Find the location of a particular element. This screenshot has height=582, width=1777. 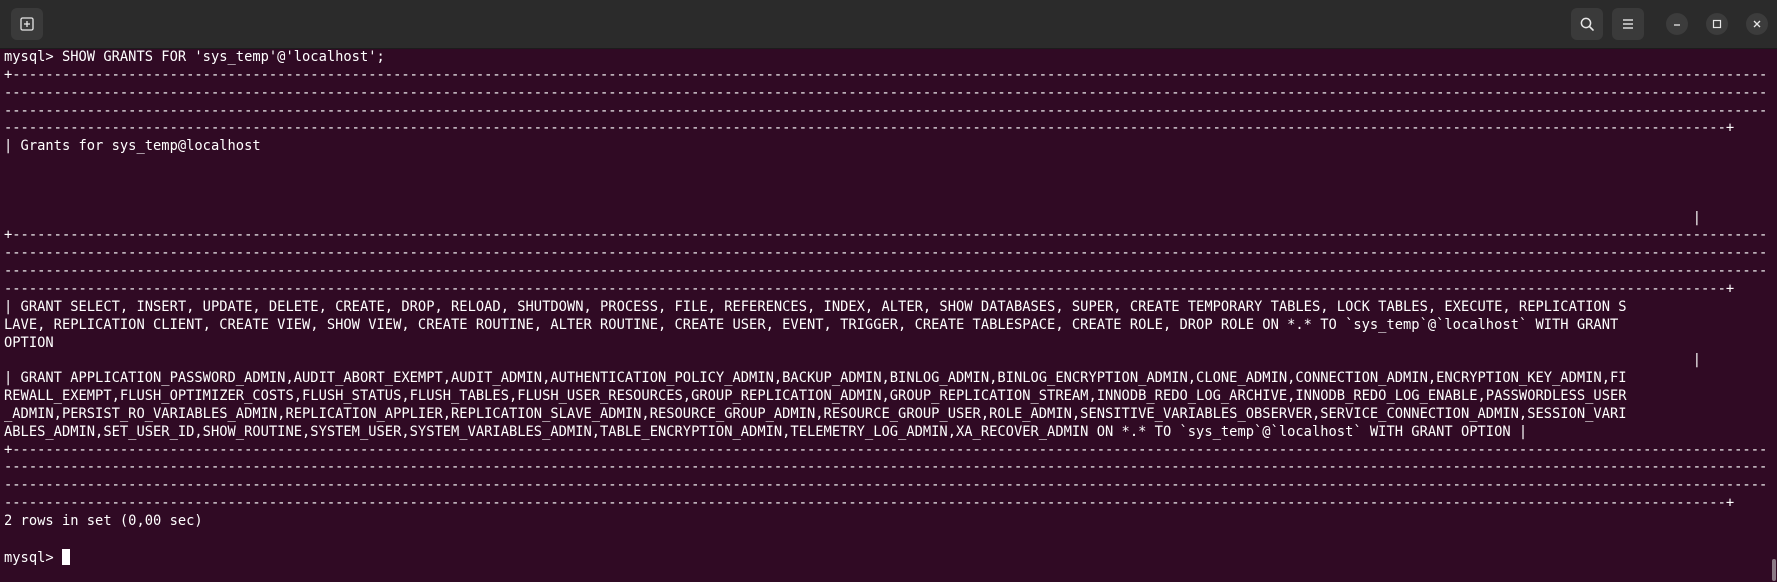

close-button is located at coordinates (1757, 24).